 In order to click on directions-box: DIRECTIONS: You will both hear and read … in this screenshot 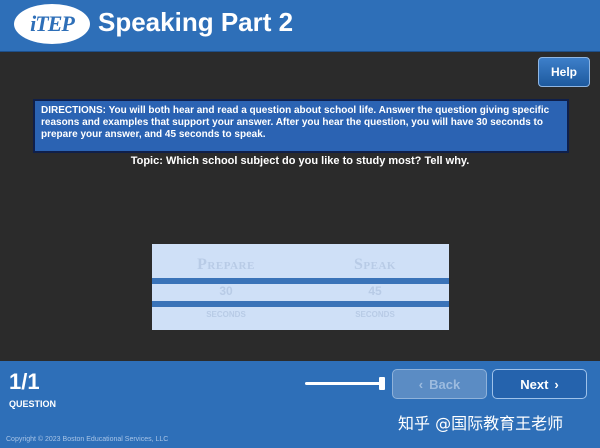, I will do `click(301, 126)`.